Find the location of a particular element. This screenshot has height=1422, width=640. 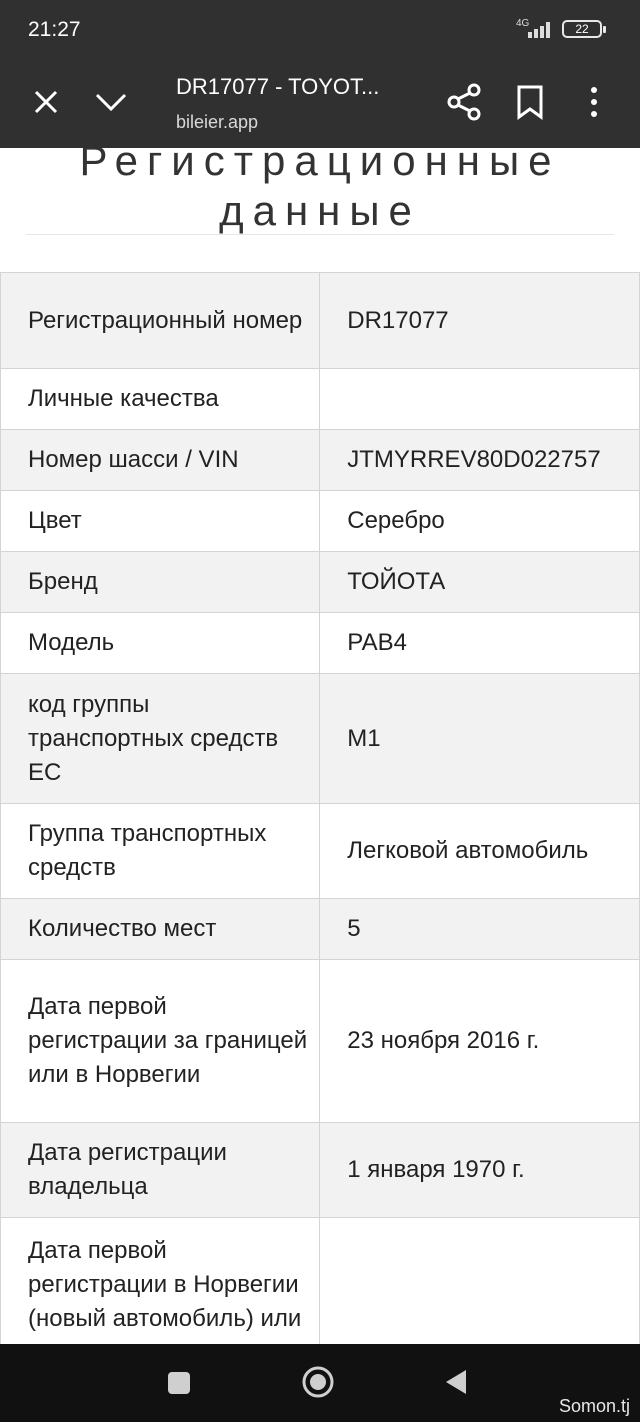

chevron-down-icon is located at coordinates (111, 102).